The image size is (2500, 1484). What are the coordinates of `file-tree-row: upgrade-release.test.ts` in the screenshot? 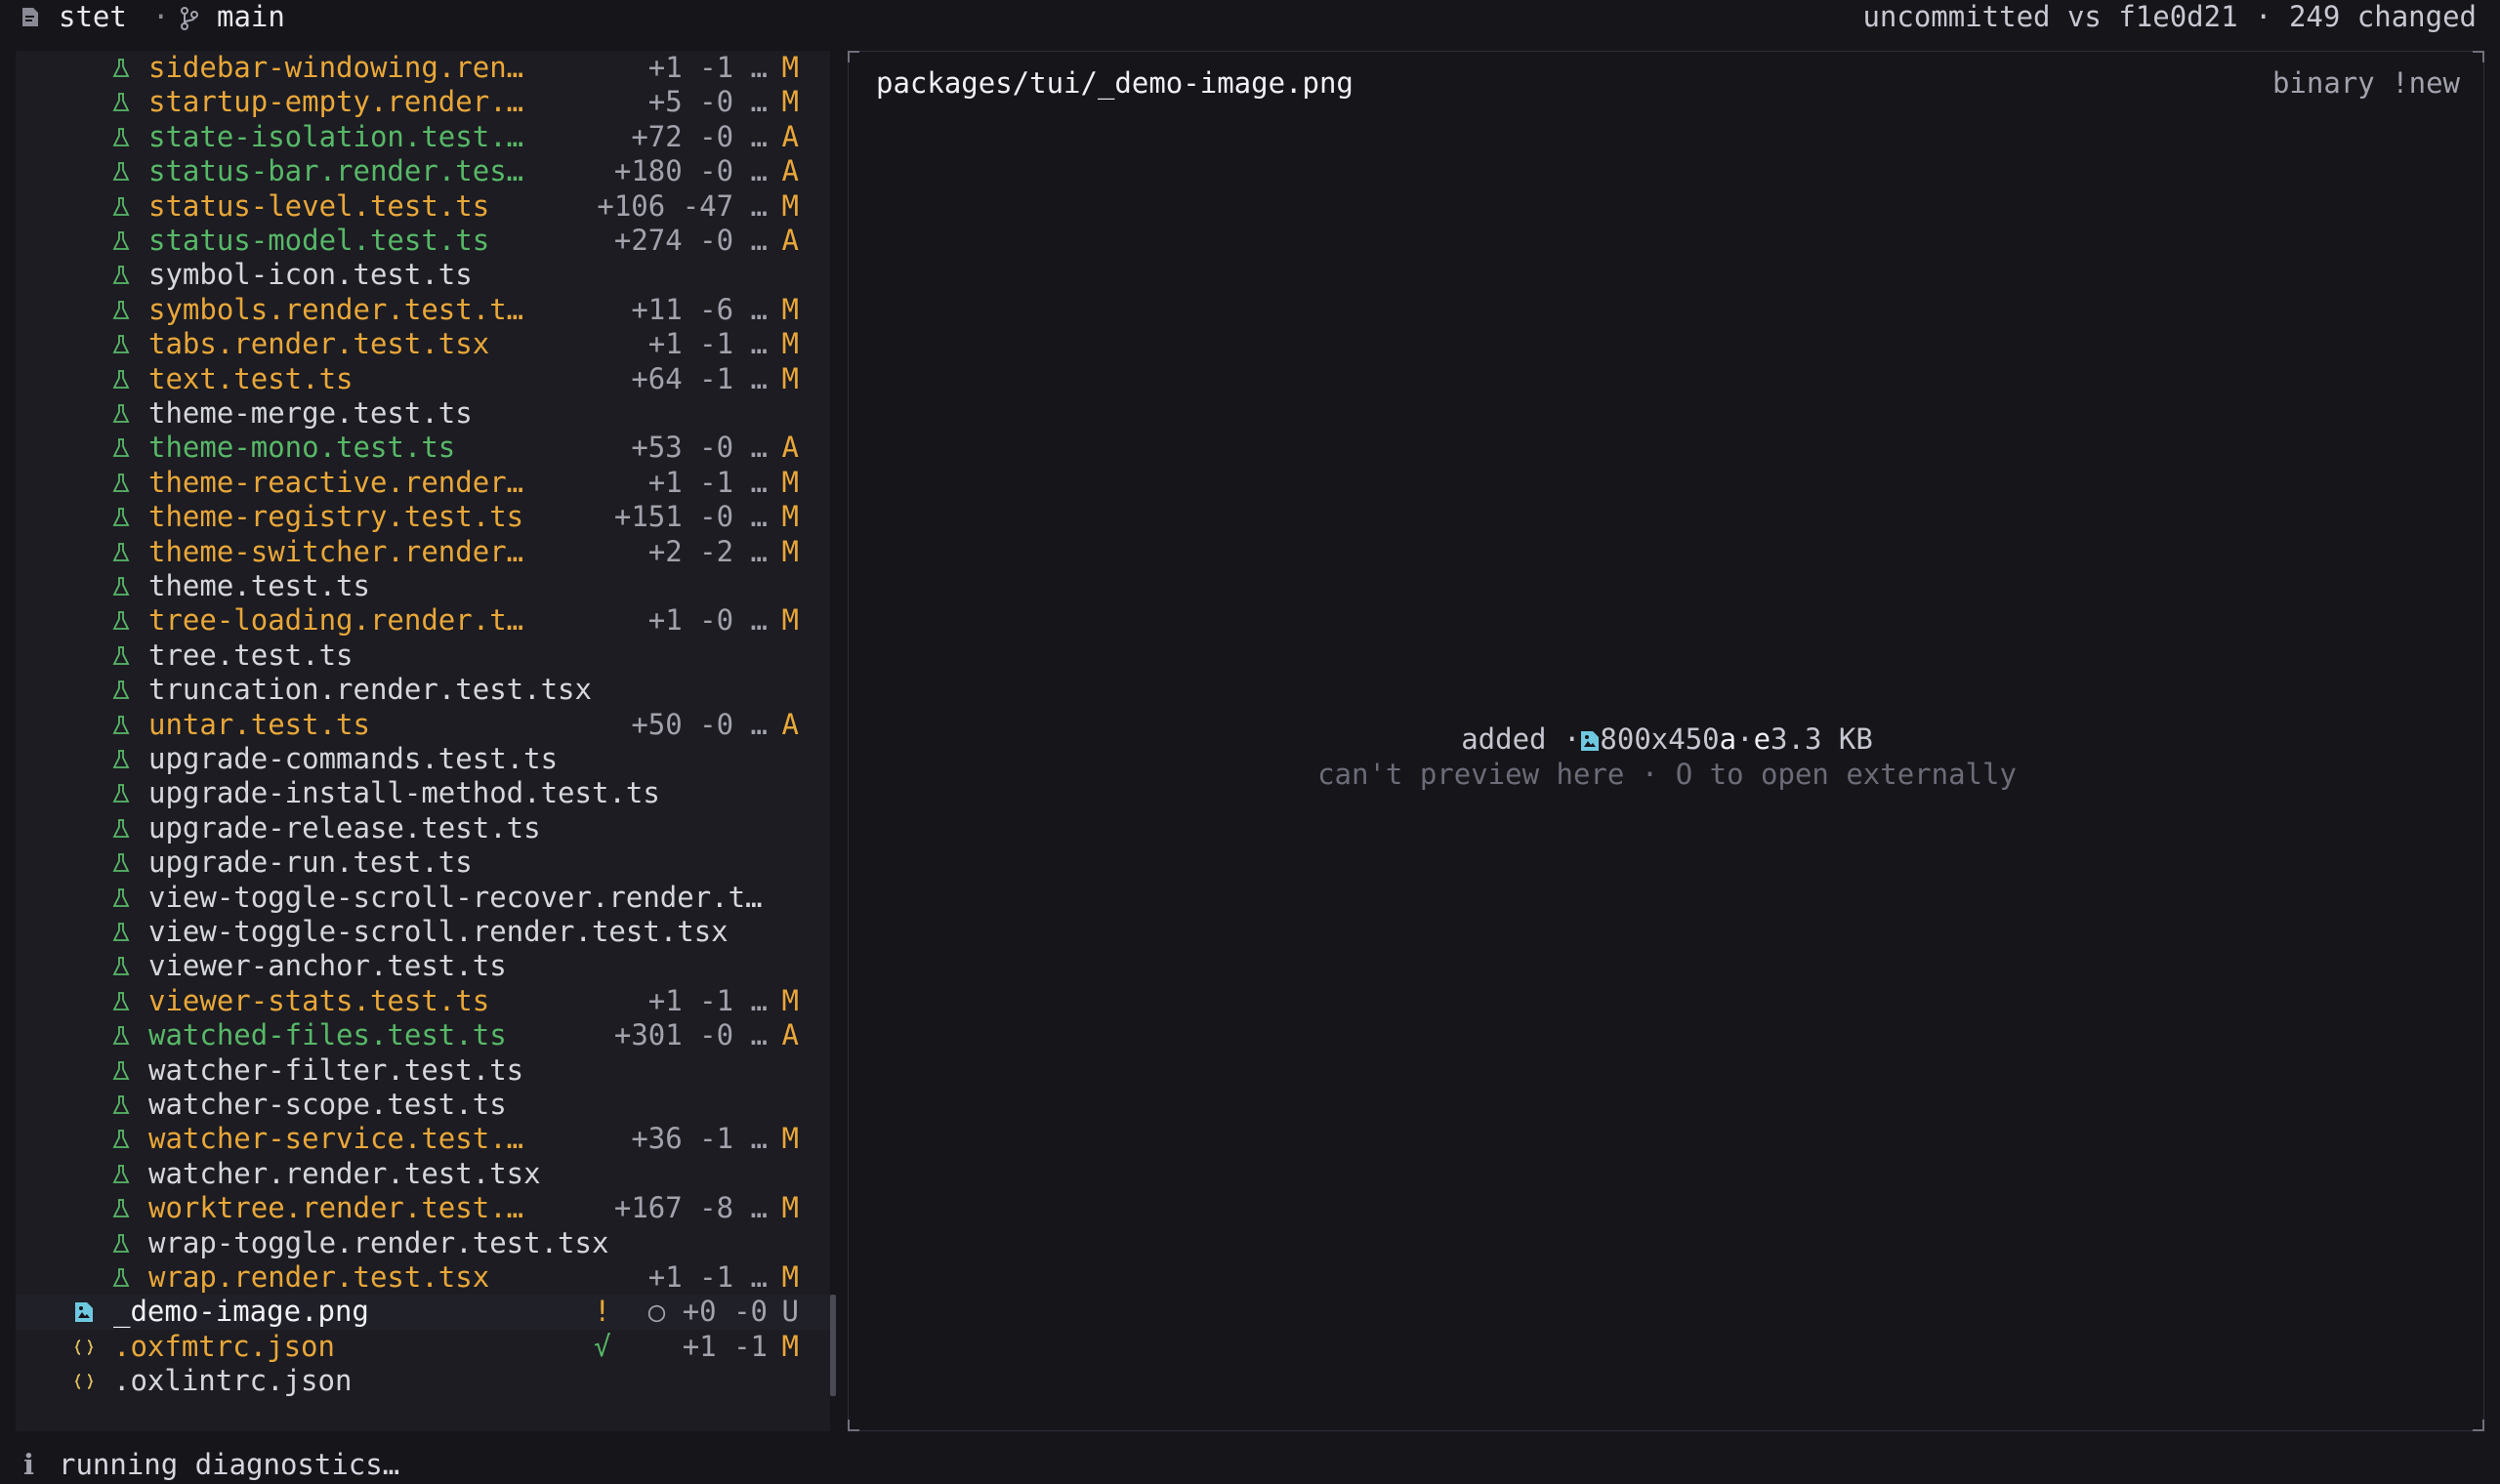 It's located at (423, 828).